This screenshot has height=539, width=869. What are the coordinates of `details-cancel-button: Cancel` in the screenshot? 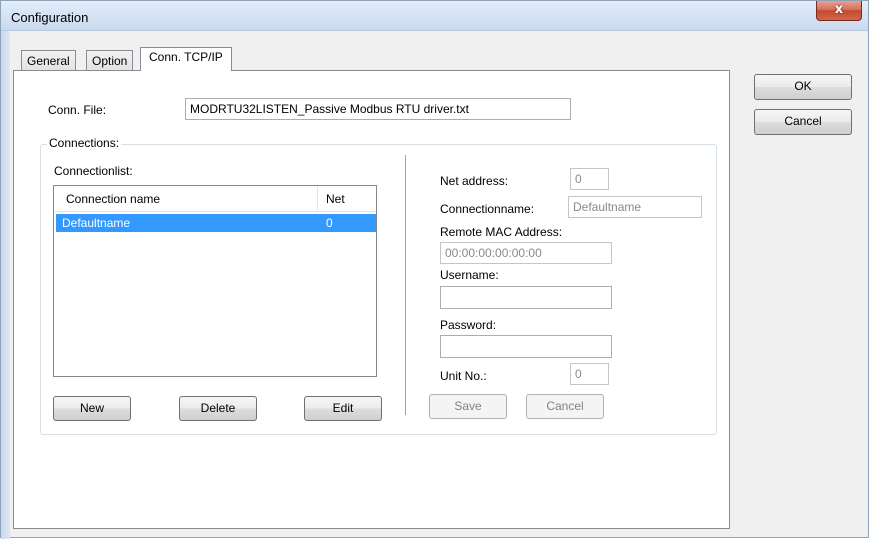 It's located at (565, 406).